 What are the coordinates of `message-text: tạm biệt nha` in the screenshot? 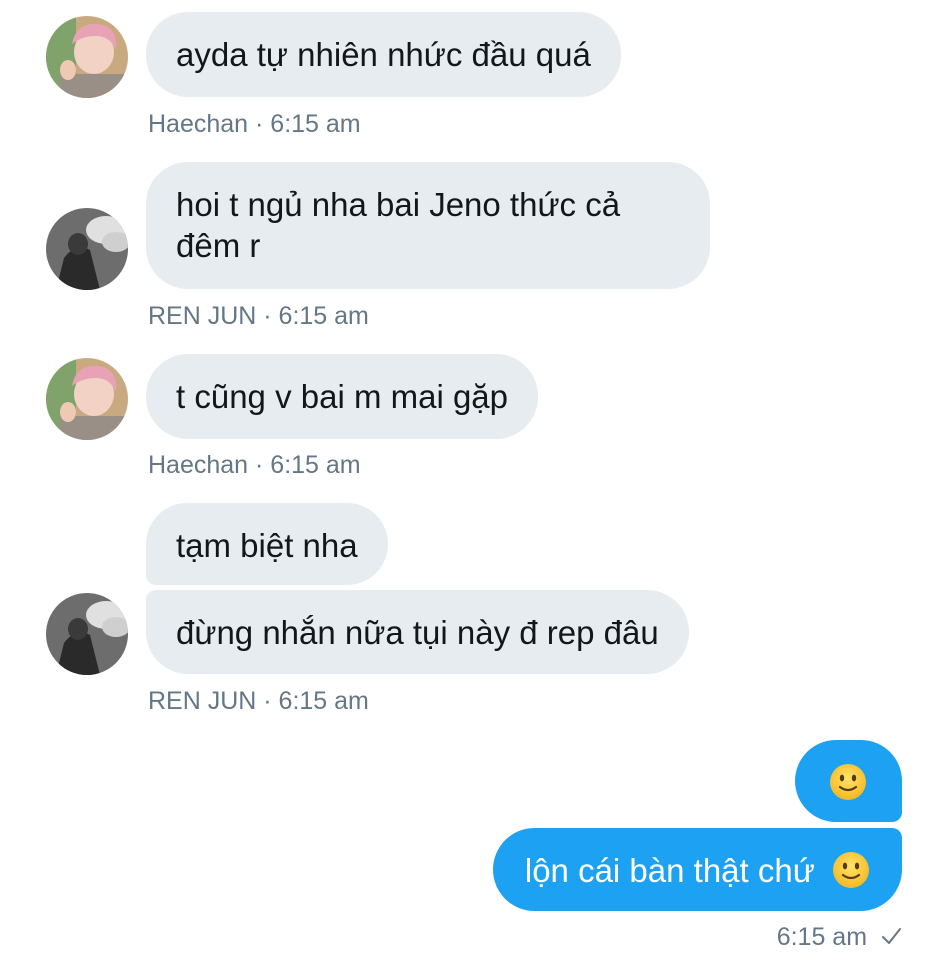 It's located at (267, 545).